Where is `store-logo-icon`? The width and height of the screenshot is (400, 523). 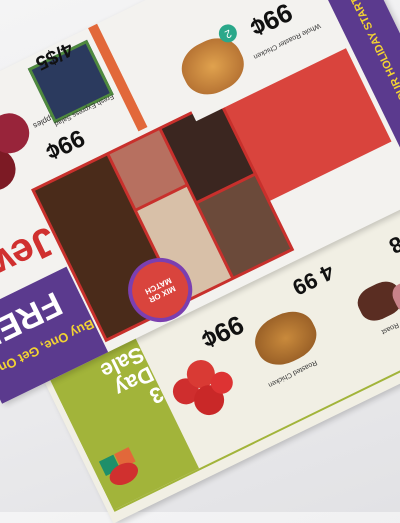
store-logo-icon is located at coordinates (121, 469).